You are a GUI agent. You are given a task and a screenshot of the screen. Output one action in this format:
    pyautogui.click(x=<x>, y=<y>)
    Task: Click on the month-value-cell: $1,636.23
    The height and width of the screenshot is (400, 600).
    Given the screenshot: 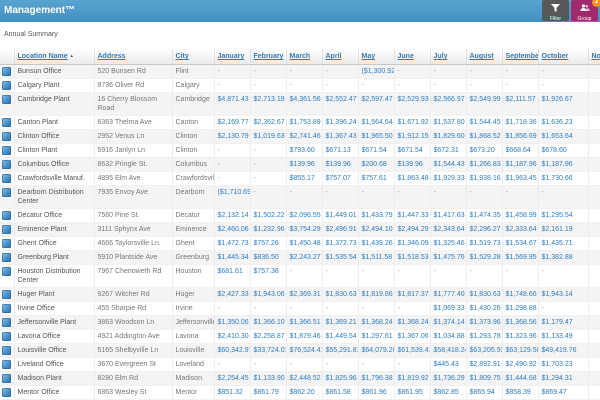 What is the action you would take?
    pyautogui.click(x=563, y=122)
    